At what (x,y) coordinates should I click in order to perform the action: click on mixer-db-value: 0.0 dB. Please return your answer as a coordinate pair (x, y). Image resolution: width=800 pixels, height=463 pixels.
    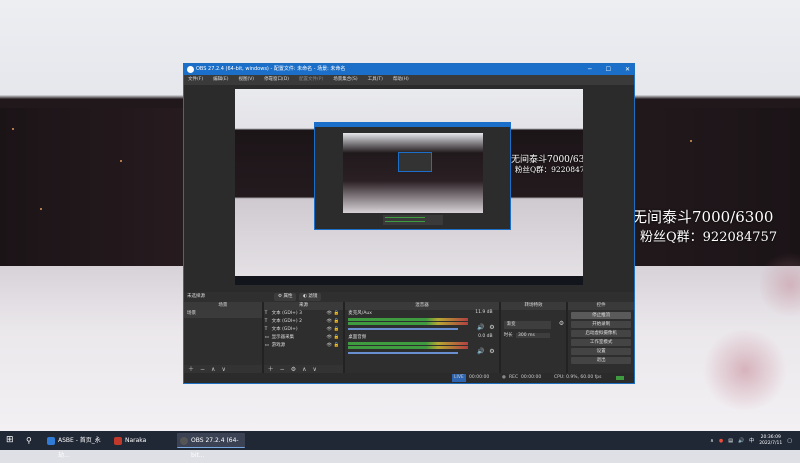
    Looking at the image, I should click on (485, 336).